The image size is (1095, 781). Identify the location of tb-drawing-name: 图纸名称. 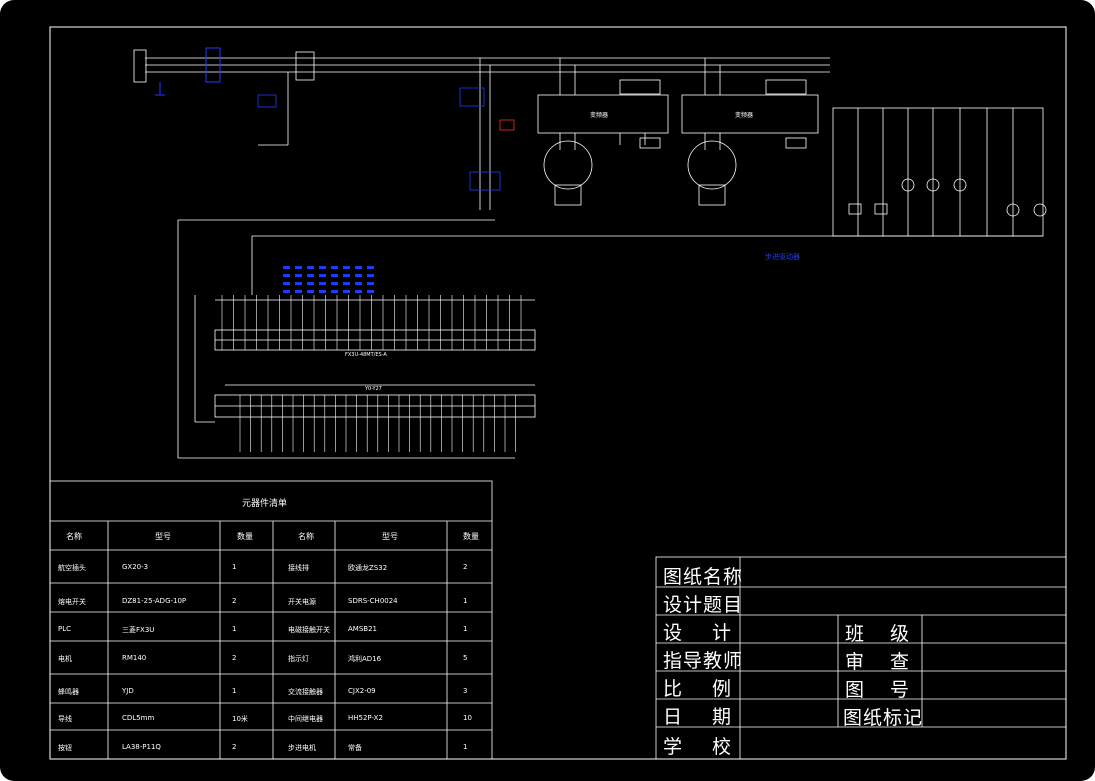
(703, 577).